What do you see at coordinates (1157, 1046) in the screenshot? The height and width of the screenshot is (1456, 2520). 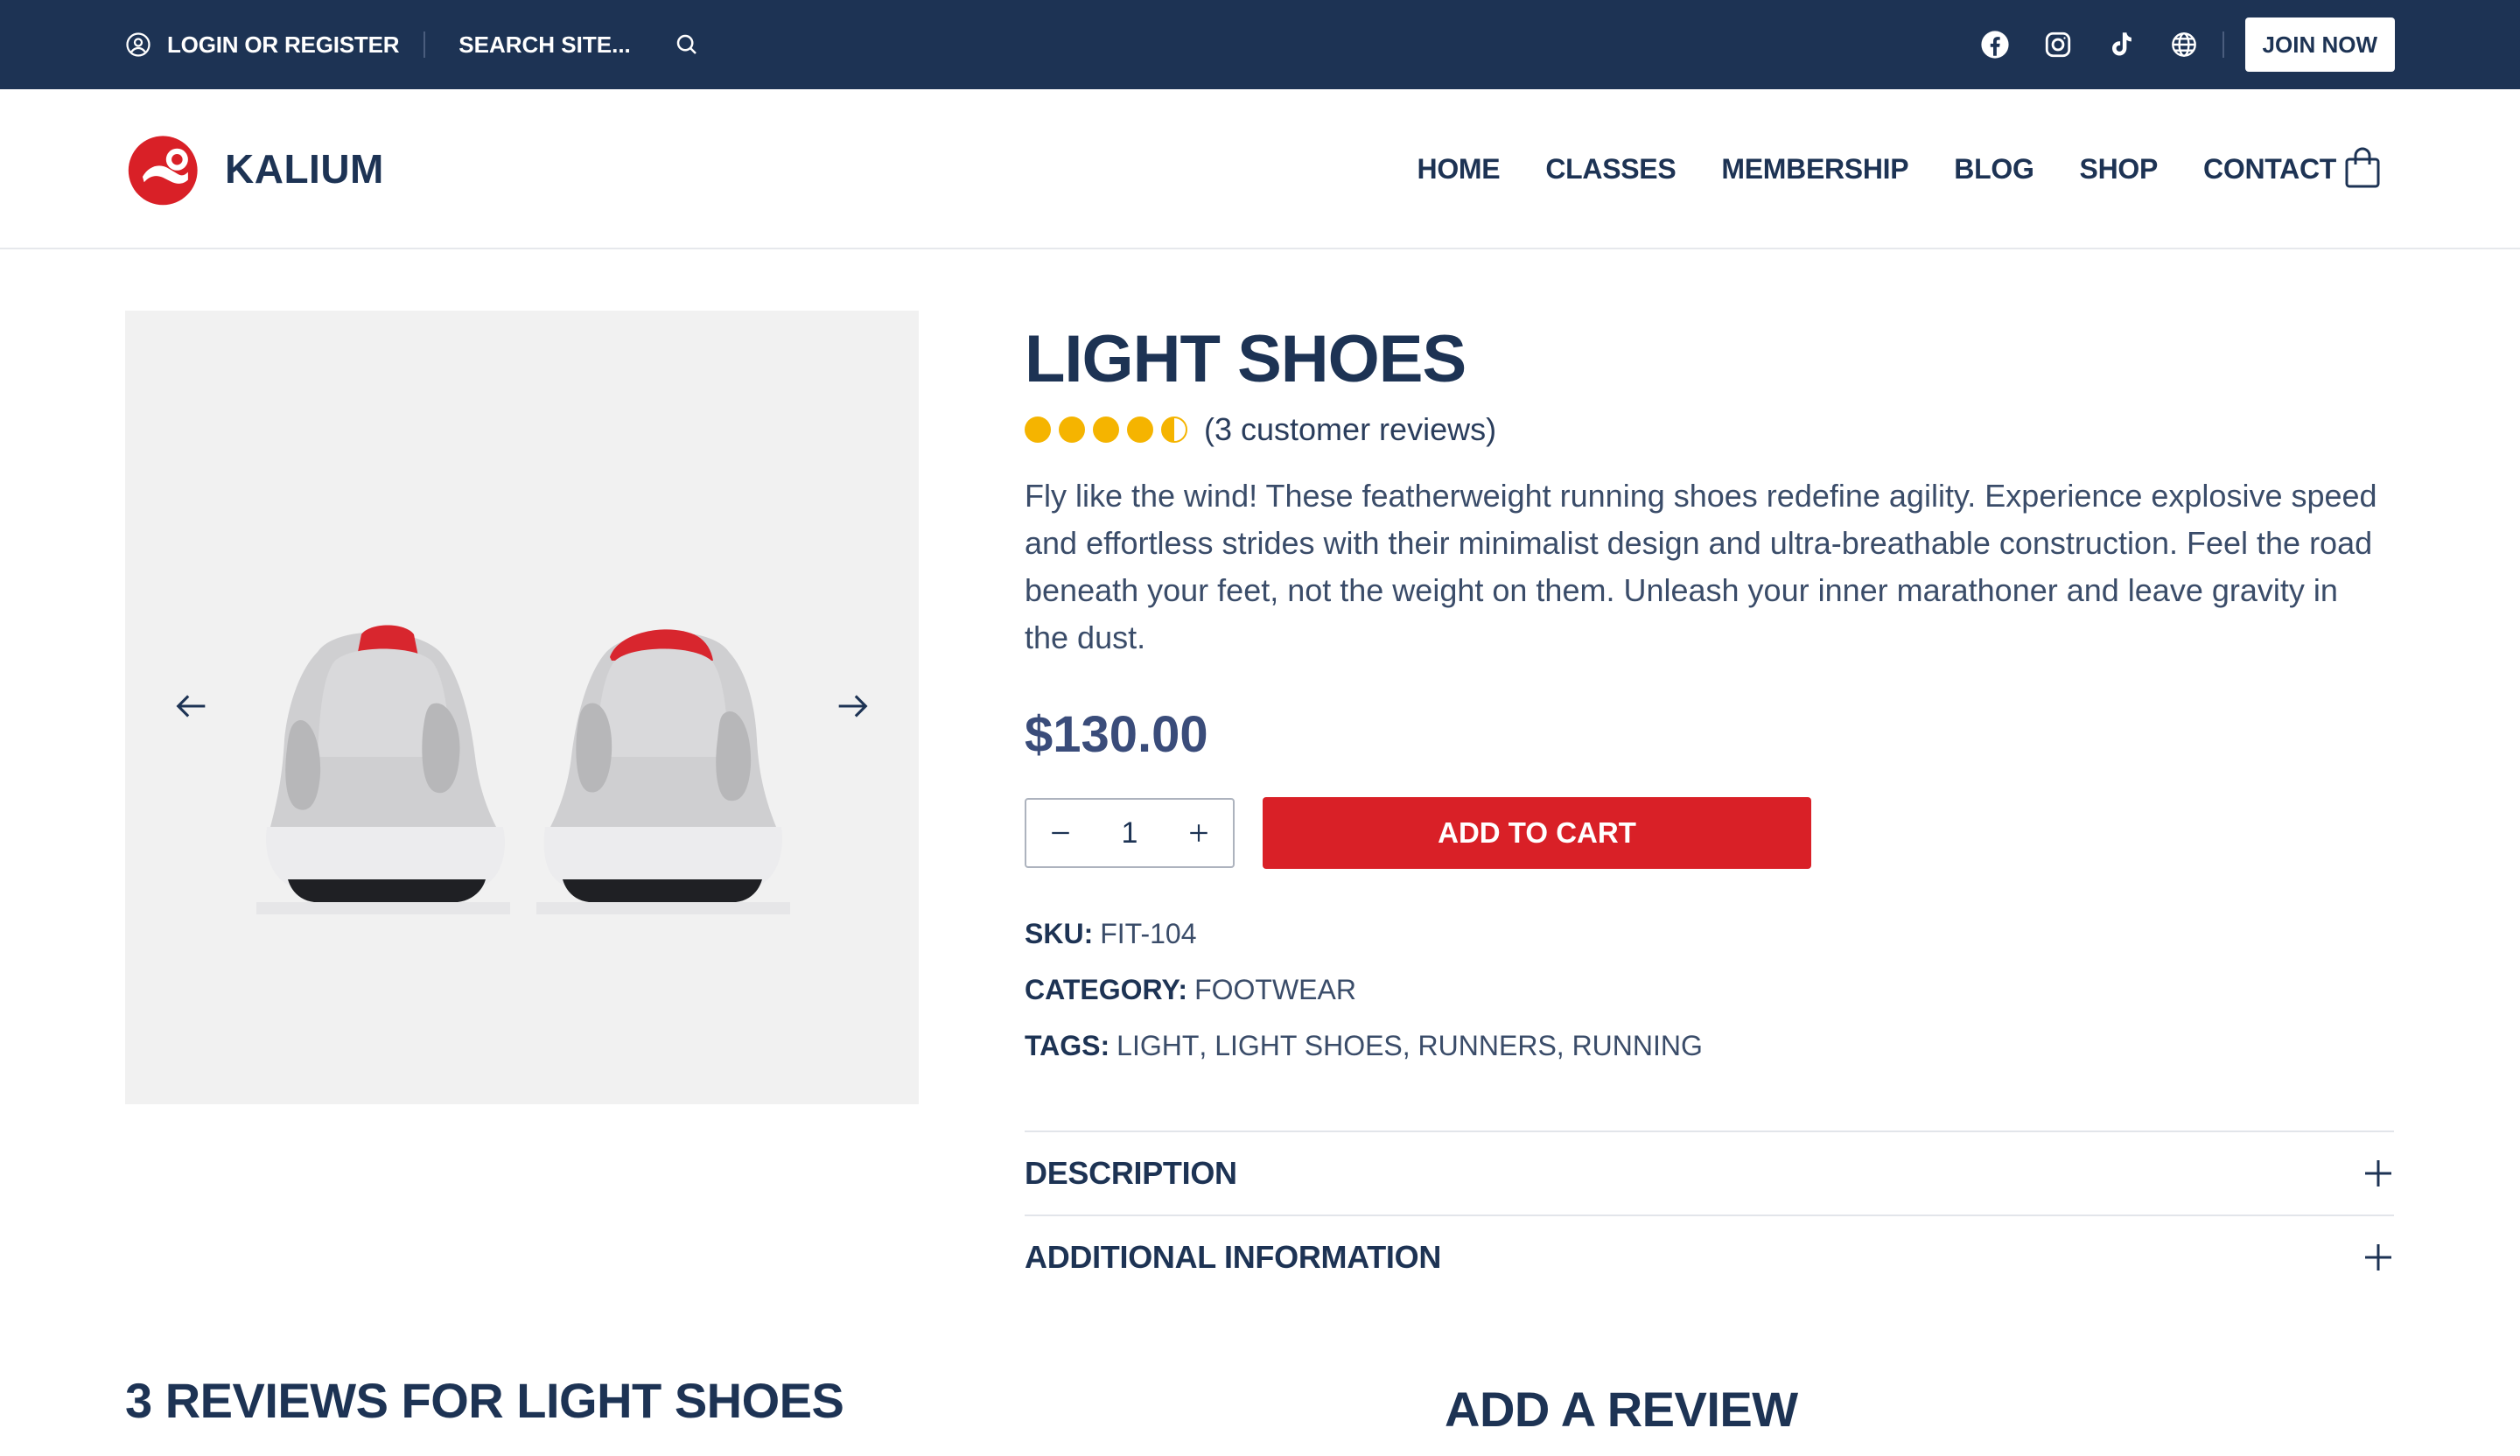 I see `tag-link: LIGHT` at bounding box center [1157, 1046].